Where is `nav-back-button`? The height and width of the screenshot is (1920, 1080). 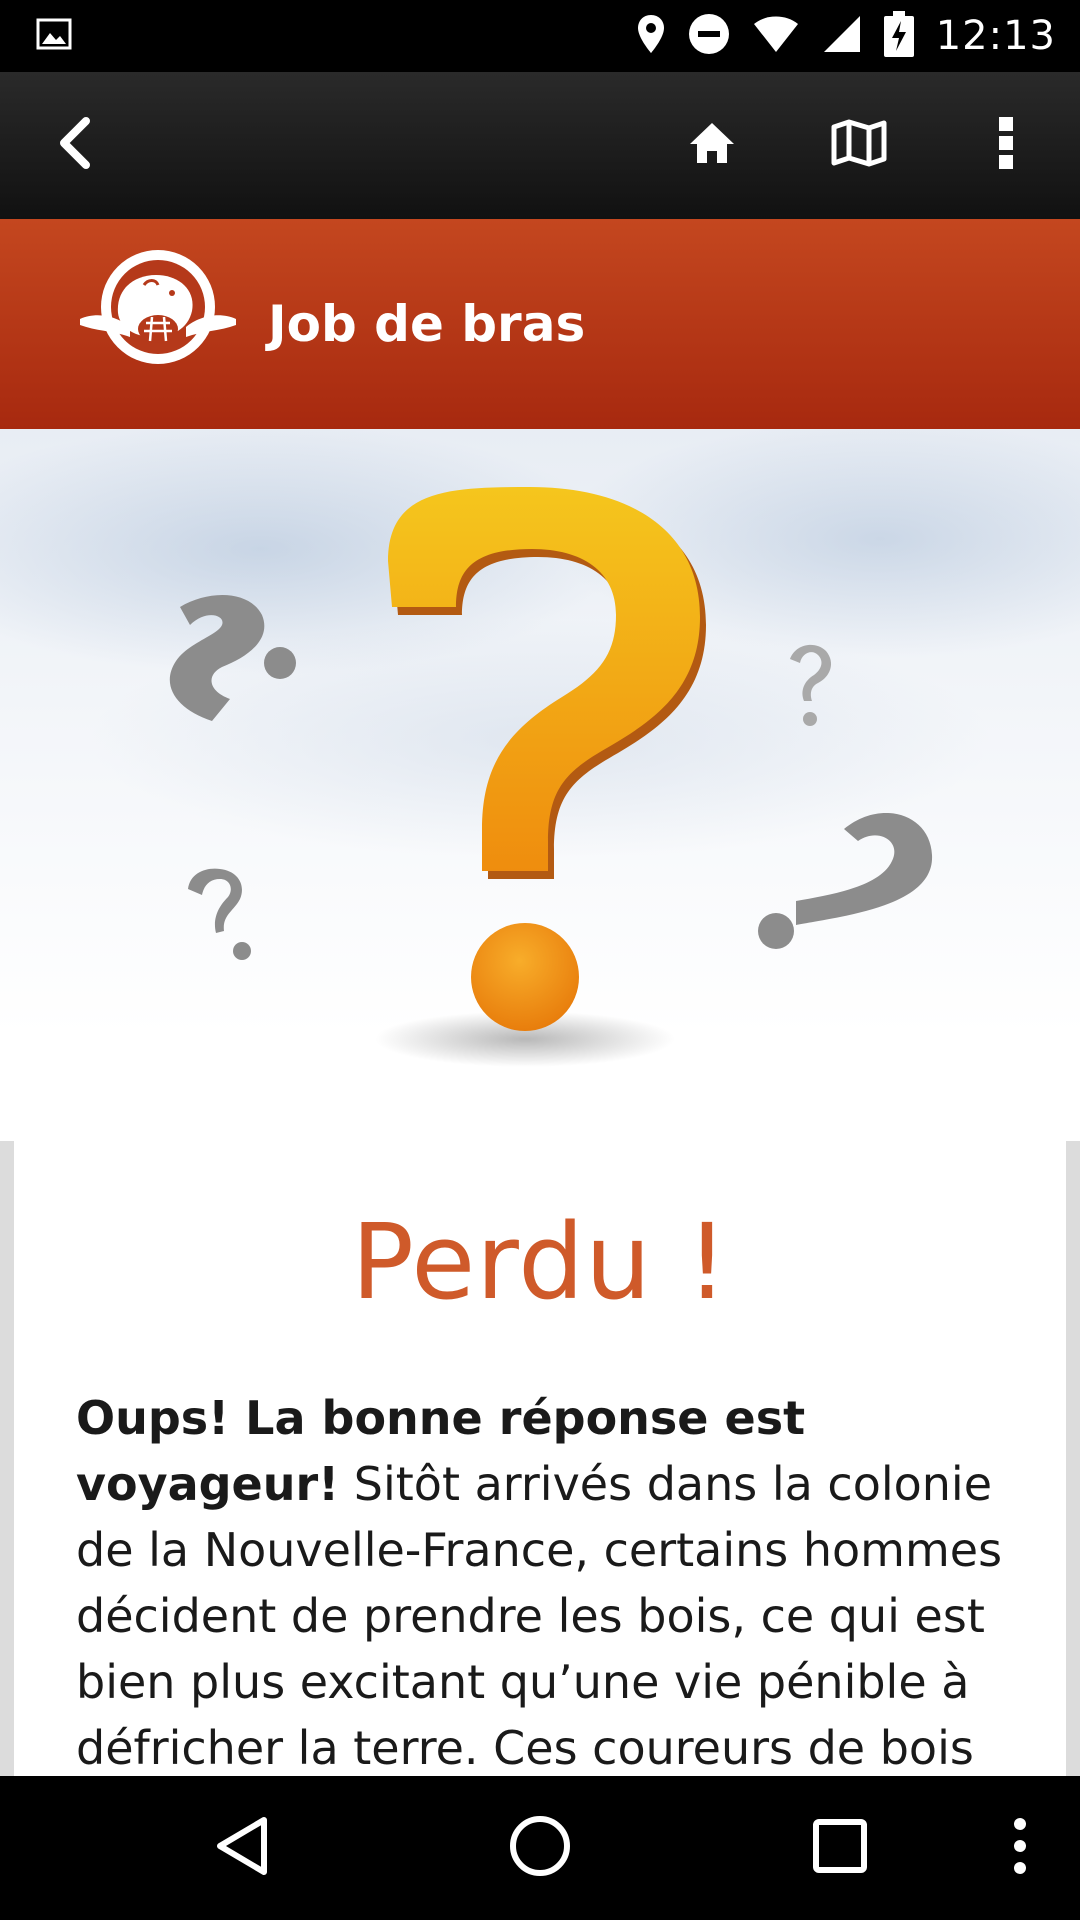 nav-back-button is located at coordinates (242, 1848).